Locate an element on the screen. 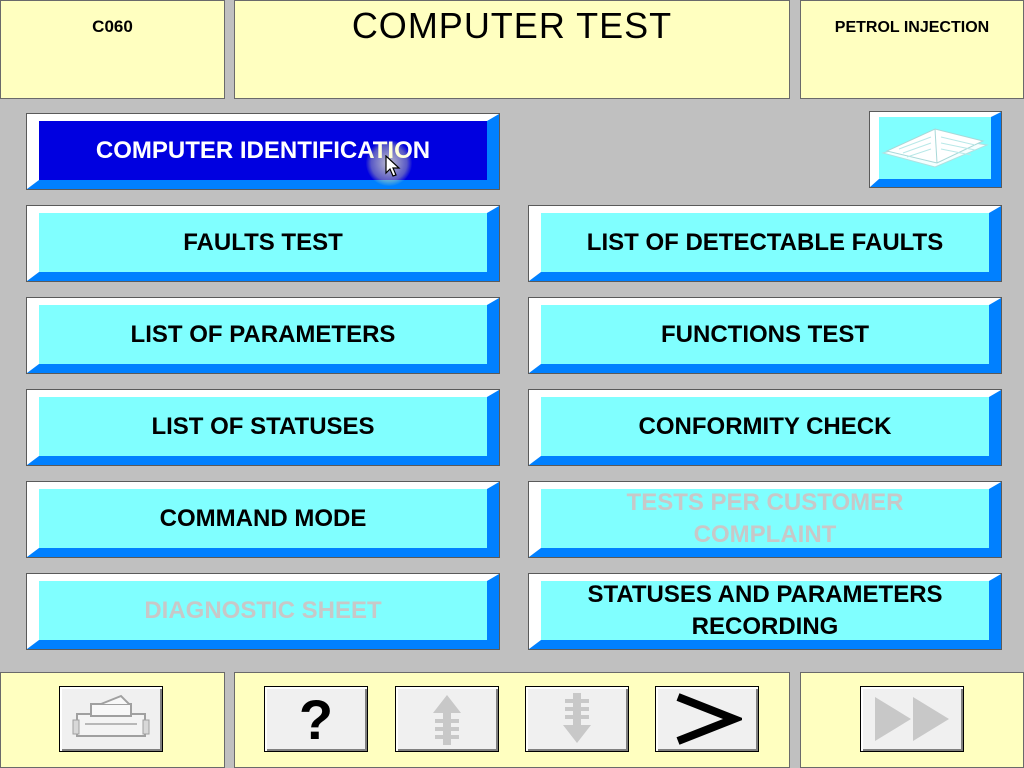  help-button: ? is located at coordinates (316, 719).